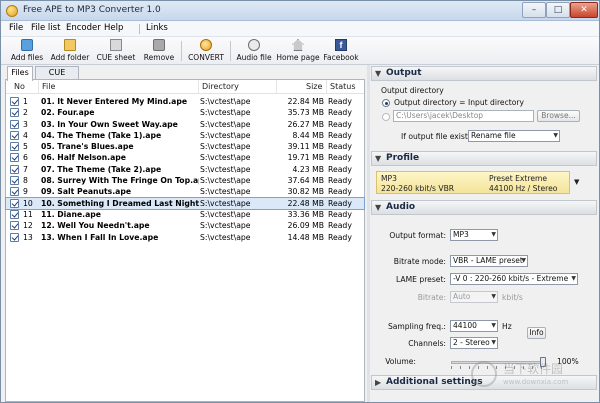 The height and width of the screenshot is (403, 600). I want to click on column-status: Status, so click(343, 86).